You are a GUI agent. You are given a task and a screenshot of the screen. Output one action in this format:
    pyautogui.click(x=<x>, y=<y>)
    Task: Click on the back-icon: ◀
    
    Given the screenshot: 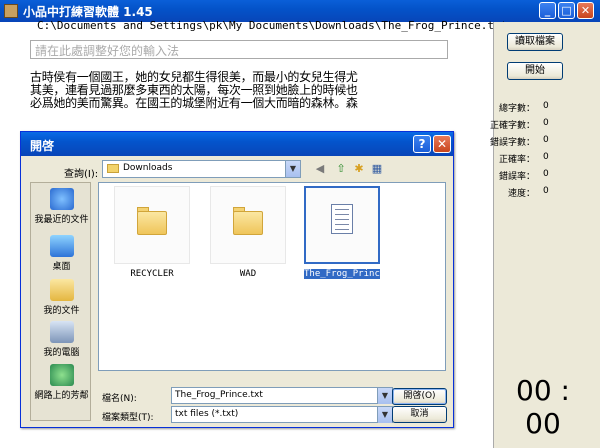 What is the action you would take?
    pyautogui.click(x=320, y=169)
    